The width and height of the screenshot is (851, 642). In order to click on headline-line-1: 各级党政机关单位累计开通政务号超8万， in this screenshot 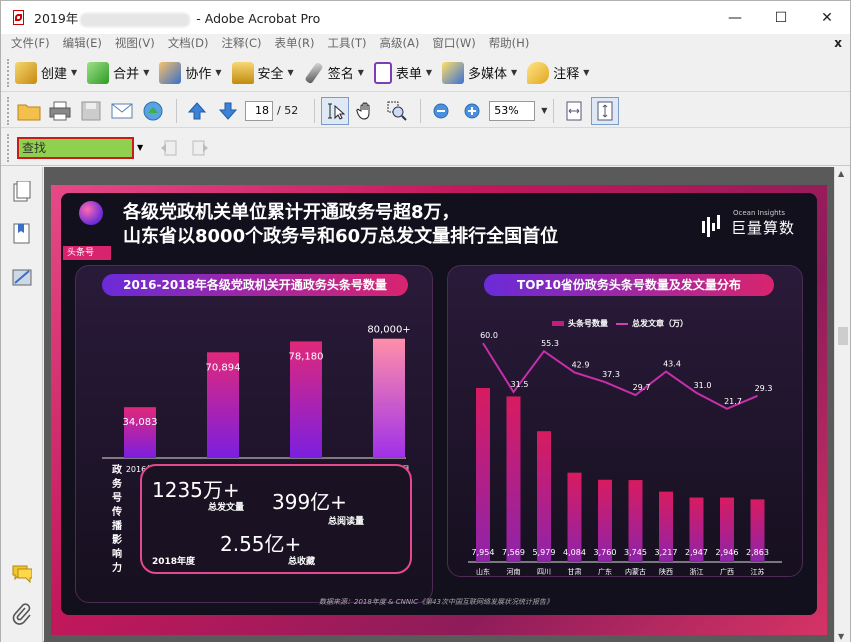, I will do `click(291, 212)`.